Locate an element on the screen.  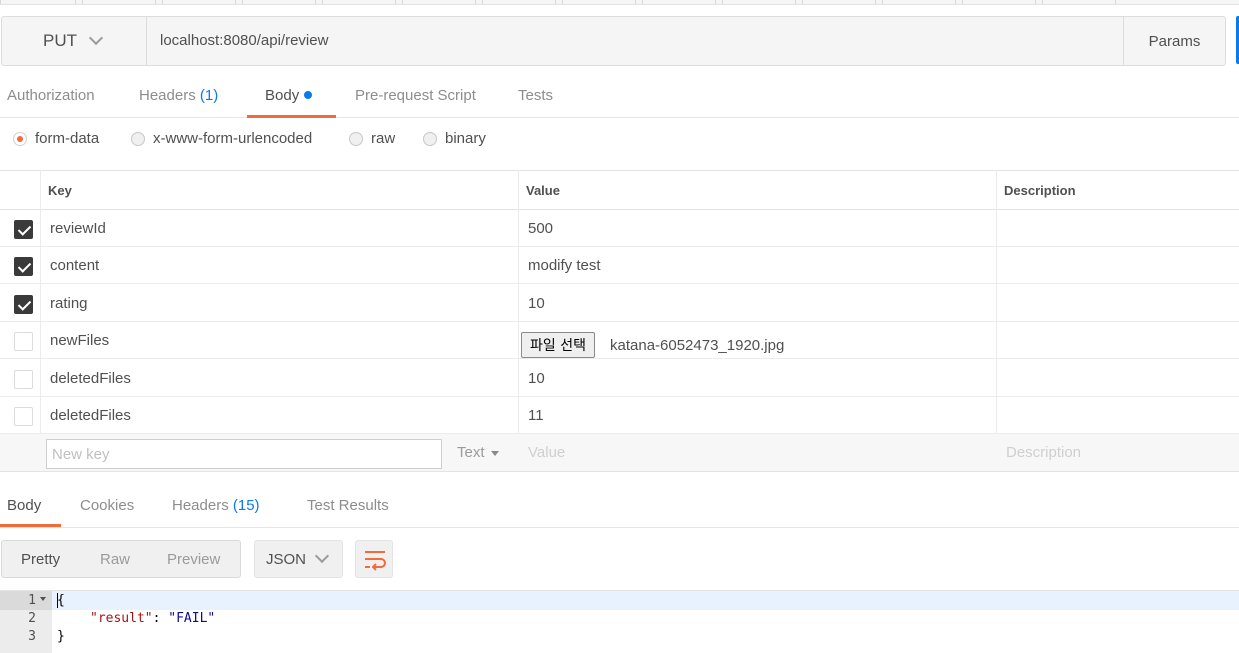
tab-label: Authorization is located at coordinates (51, 95).